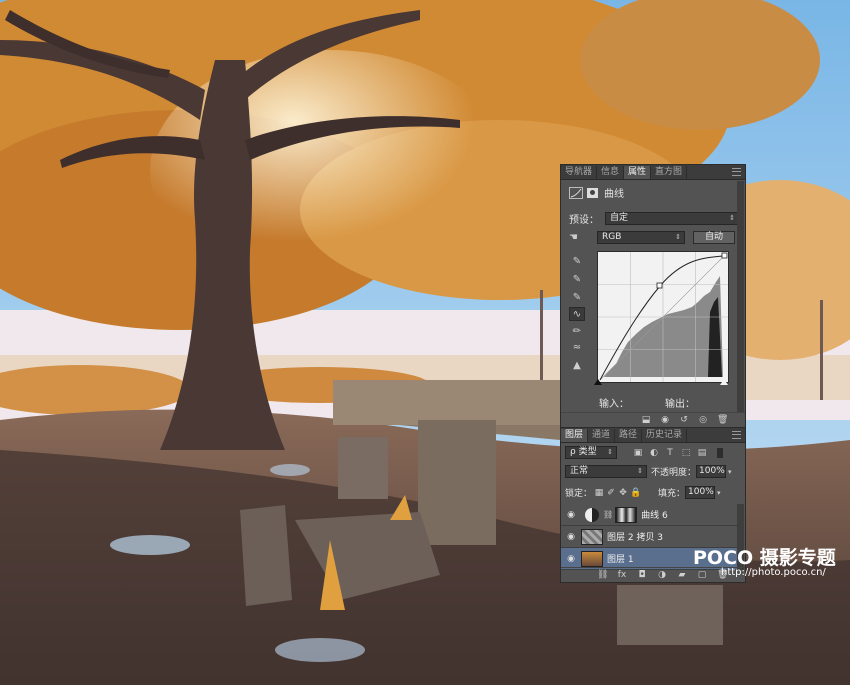 This screenshot has width=850, height=685. Describe the element at coordinates (577, 262) in the screenshot. I see `black-eyedropper-icon: ✎` at that location.